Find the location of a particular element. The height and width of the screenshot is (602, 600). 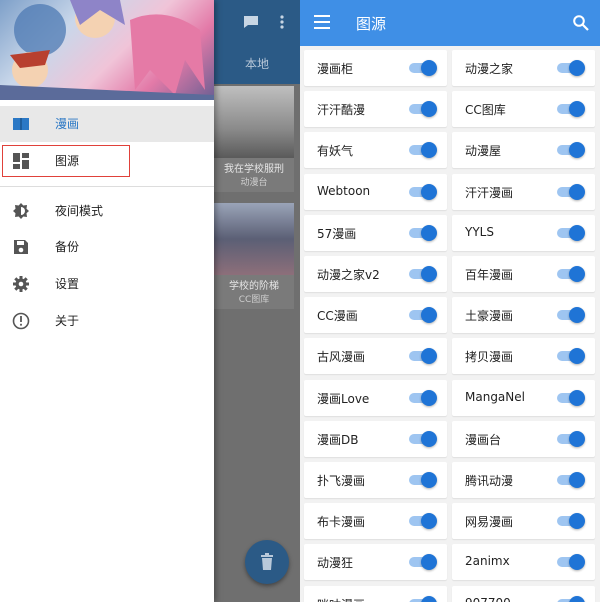

source-name: 907700 is located at coordinates (488, 599).